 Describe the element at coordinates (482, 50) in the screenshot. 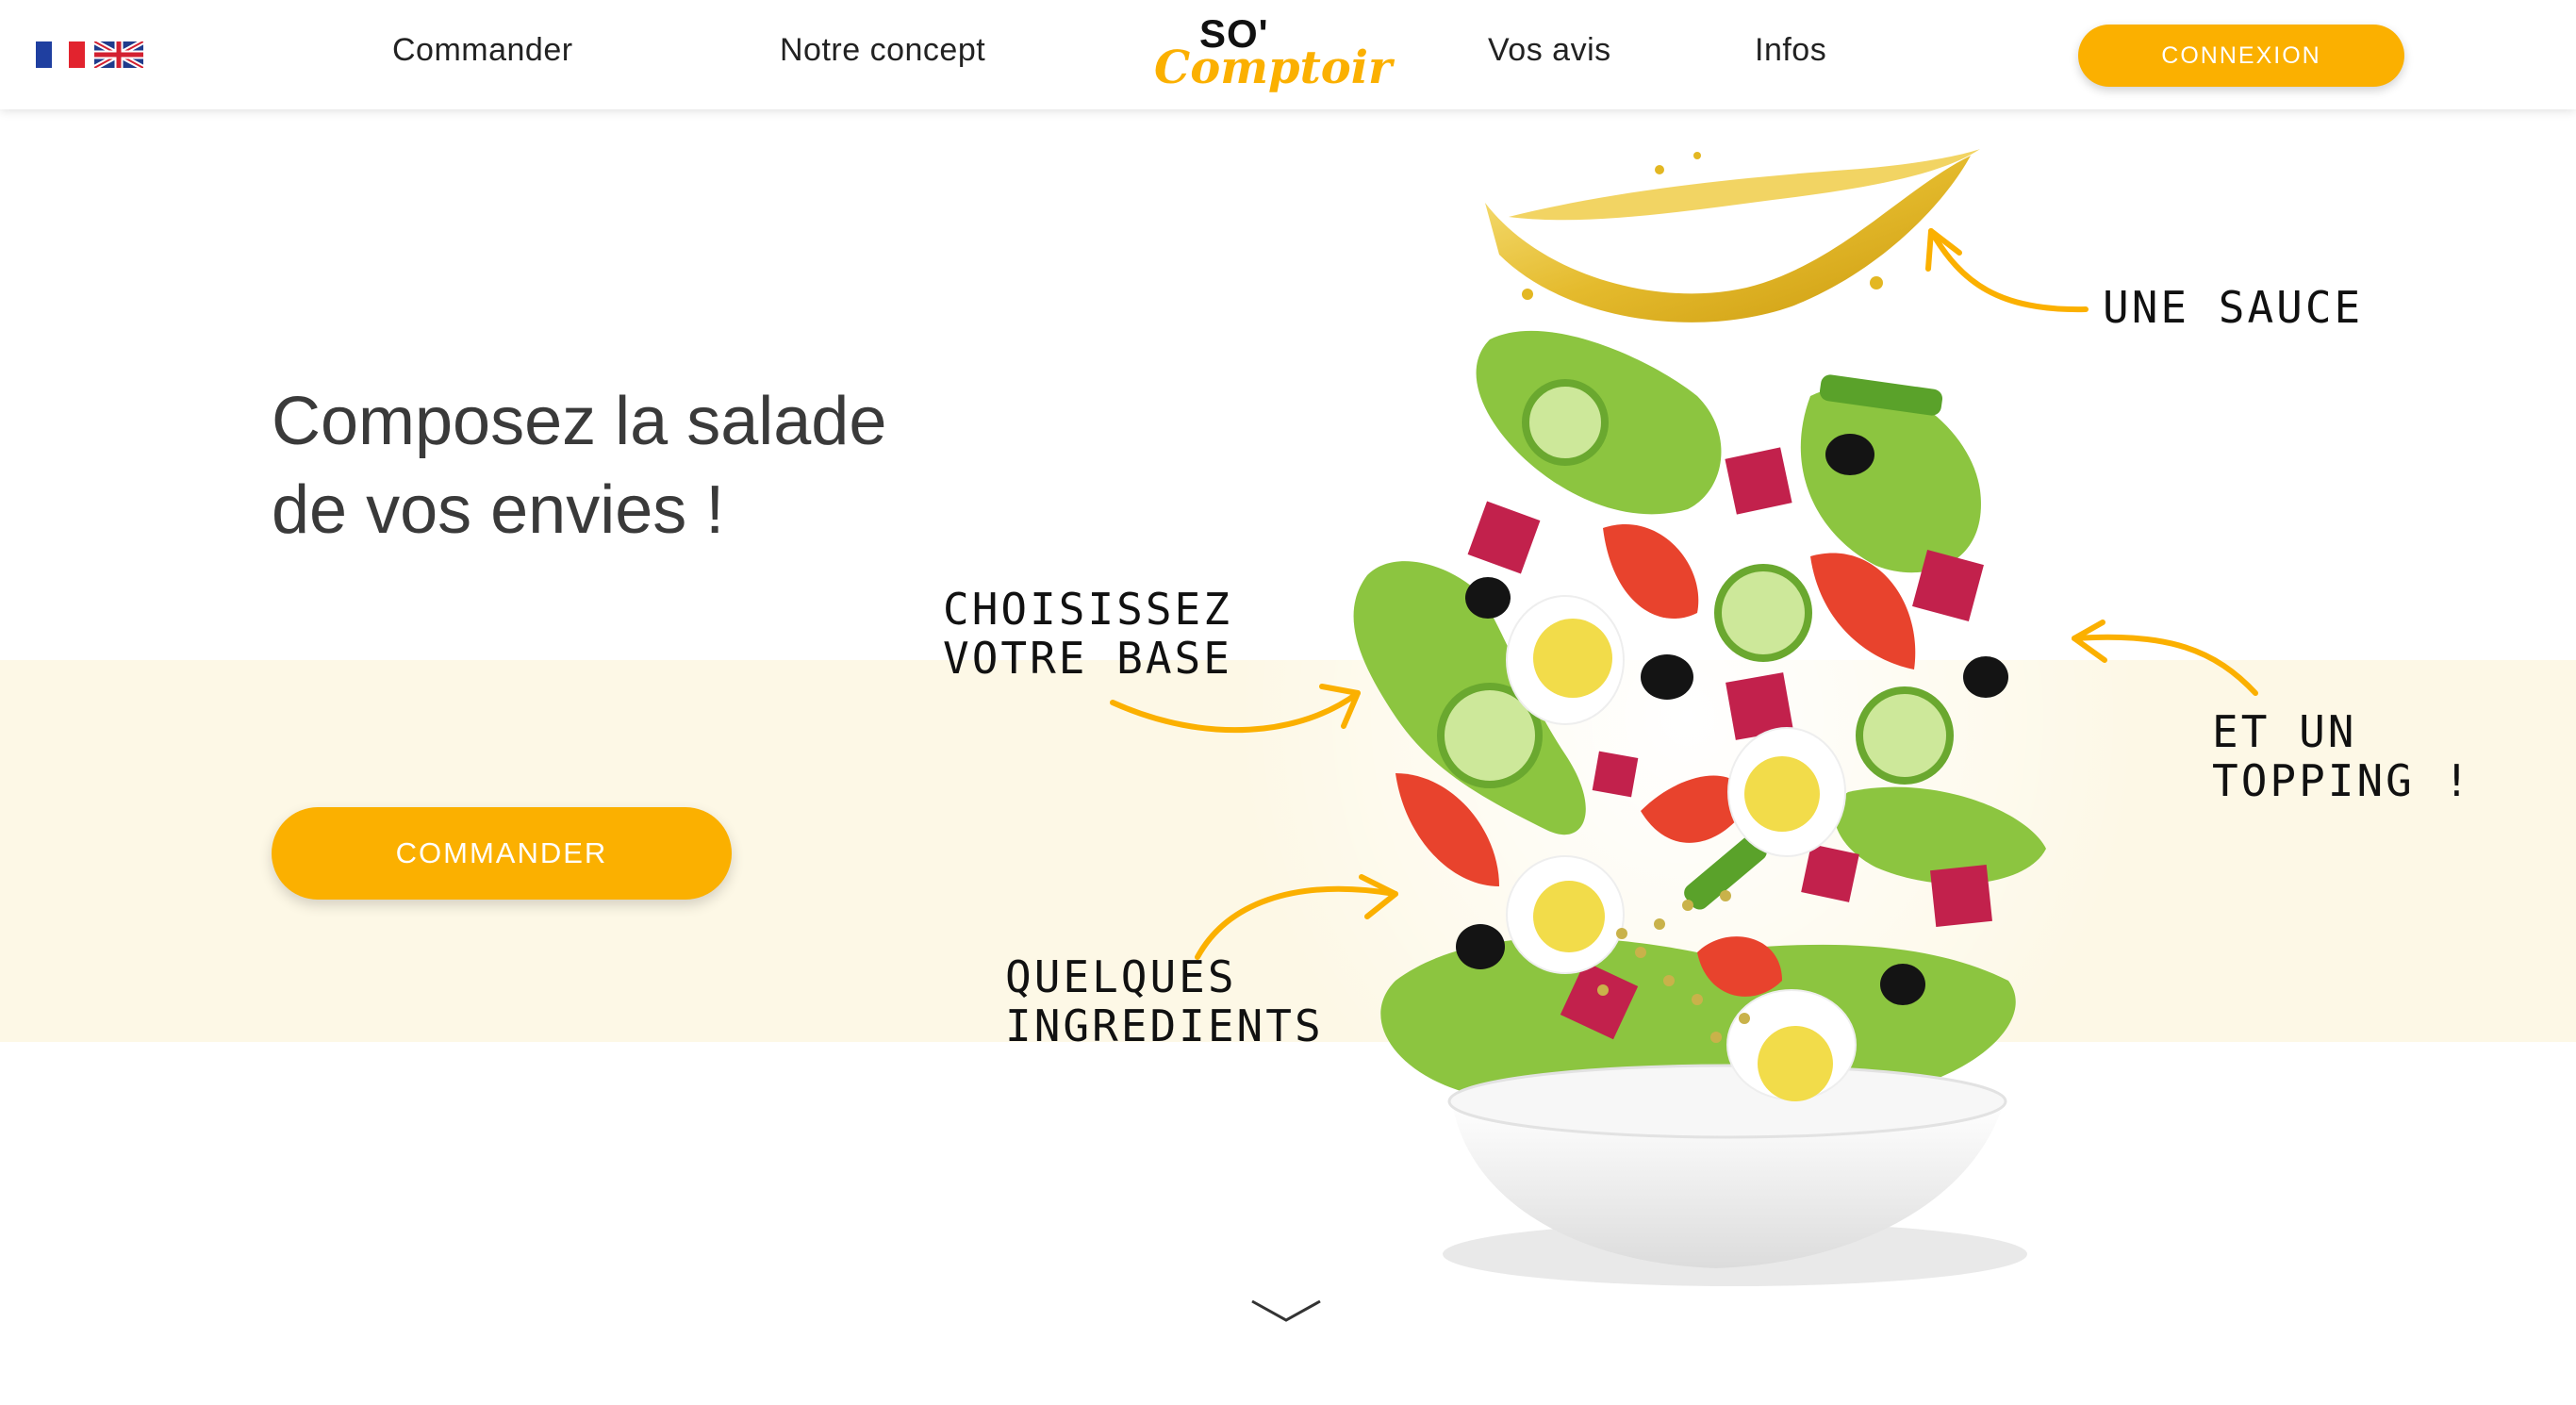

I see `nav-commander: Commander` at that location.